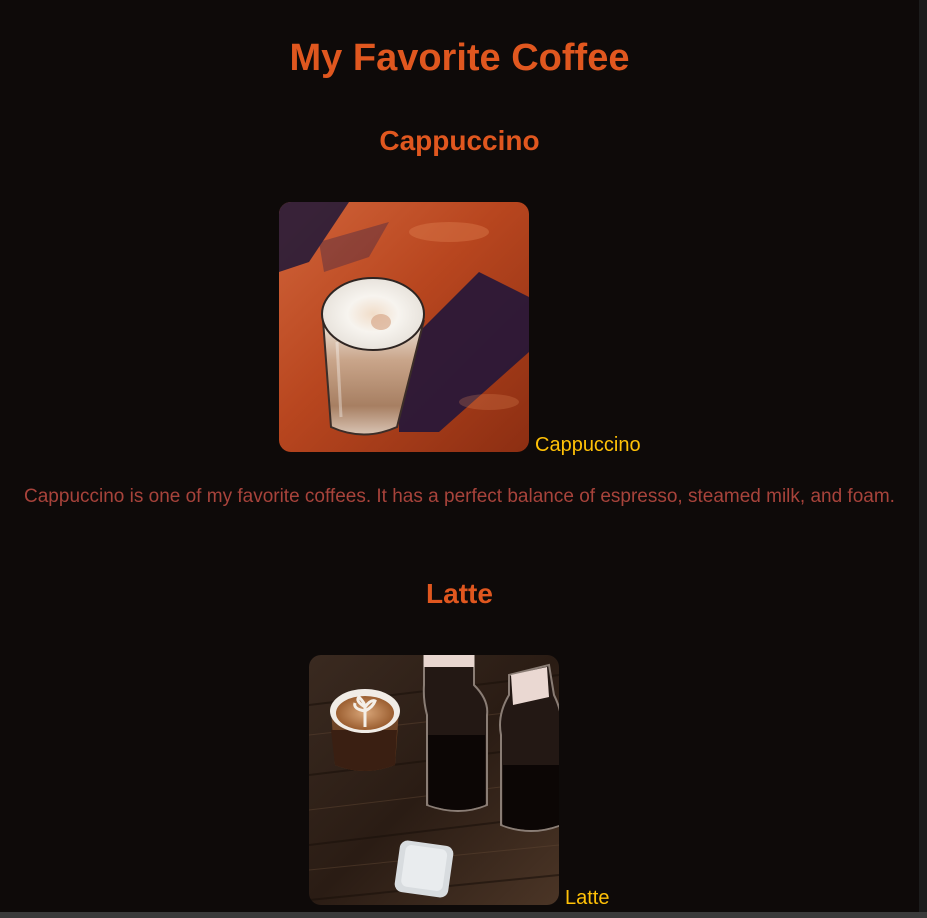 This screenshot has width=927, height=918. I want to click on window-right-edge, so click(923, 459).